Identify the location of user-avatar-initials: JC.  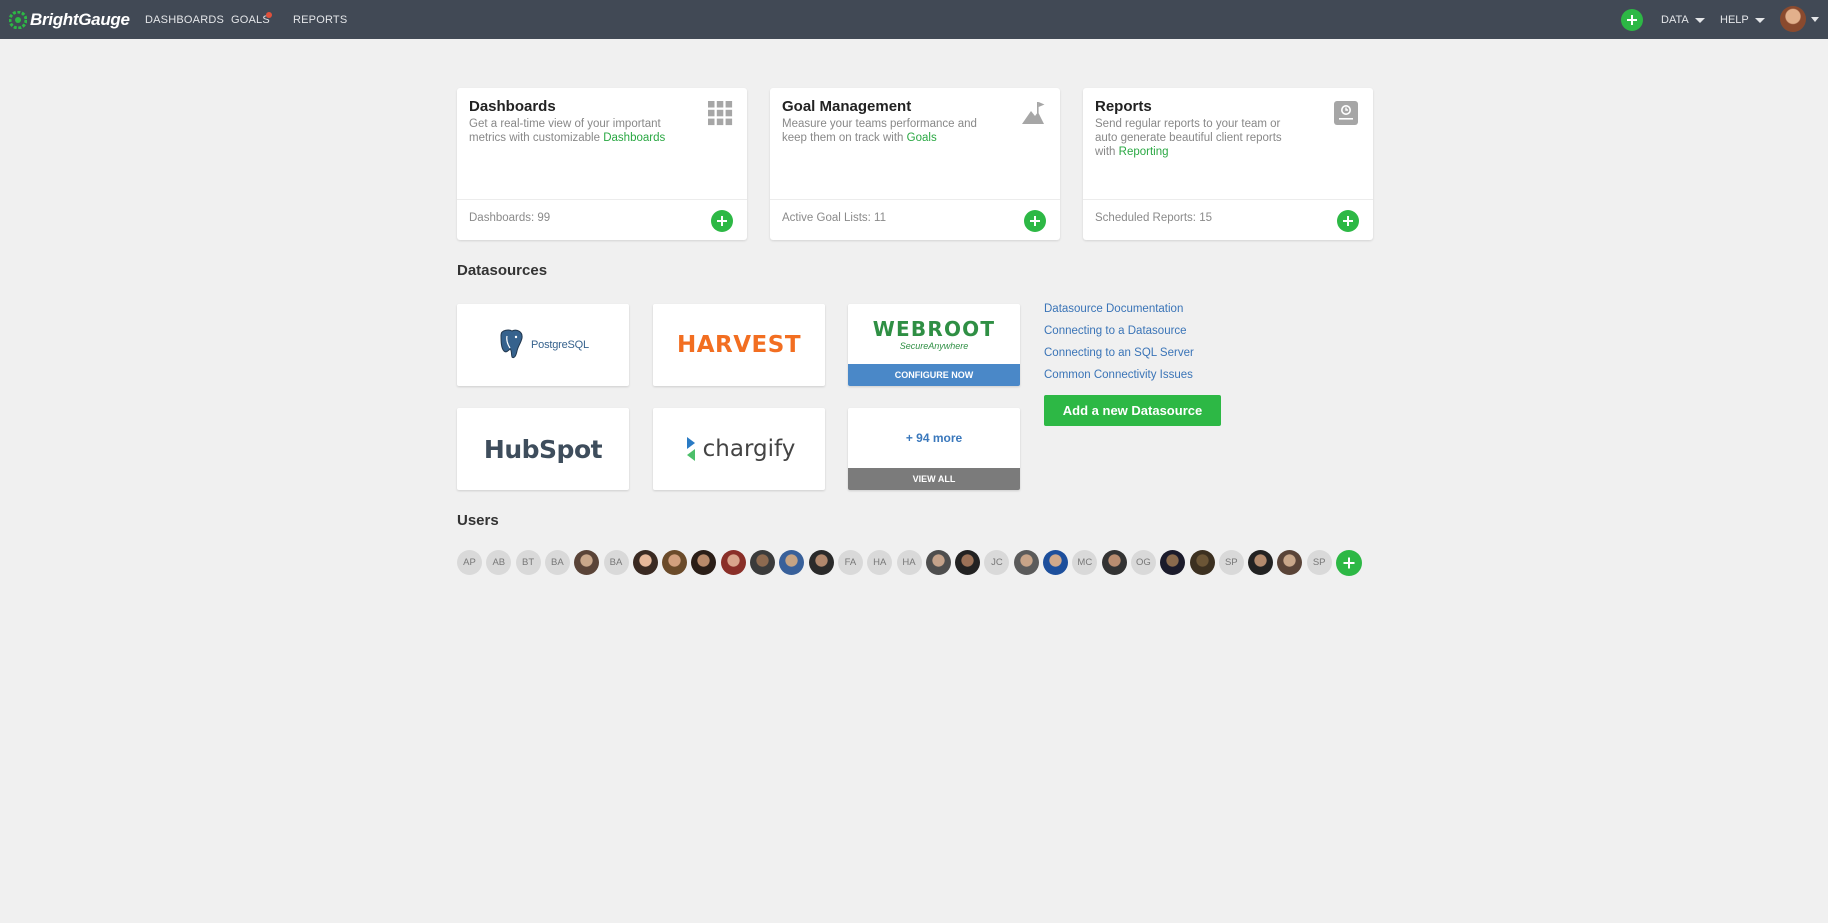
(997, 562).